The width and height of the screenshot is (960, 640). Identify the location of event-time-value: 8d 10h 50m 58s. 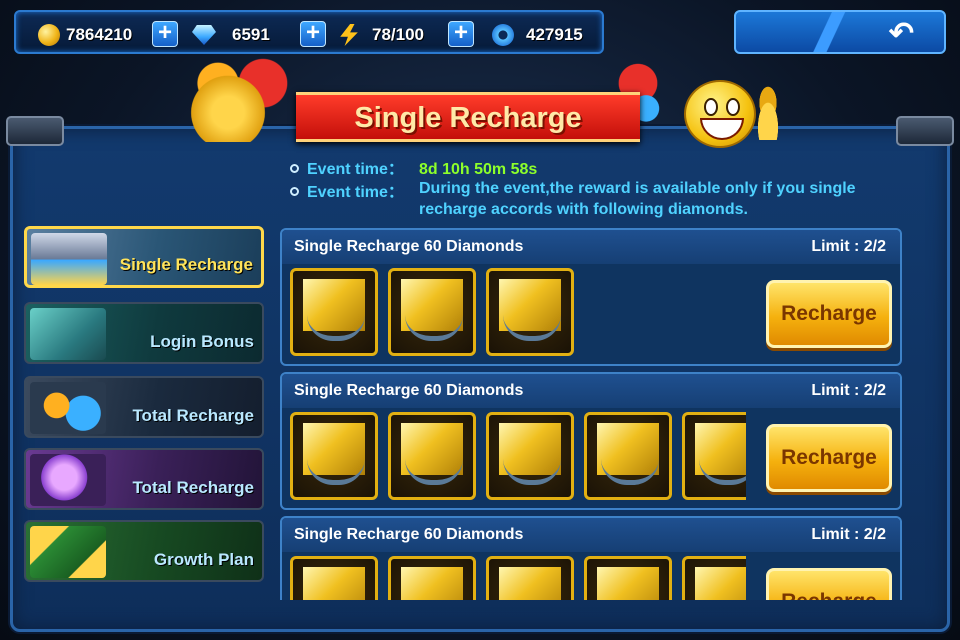
(478, 169).